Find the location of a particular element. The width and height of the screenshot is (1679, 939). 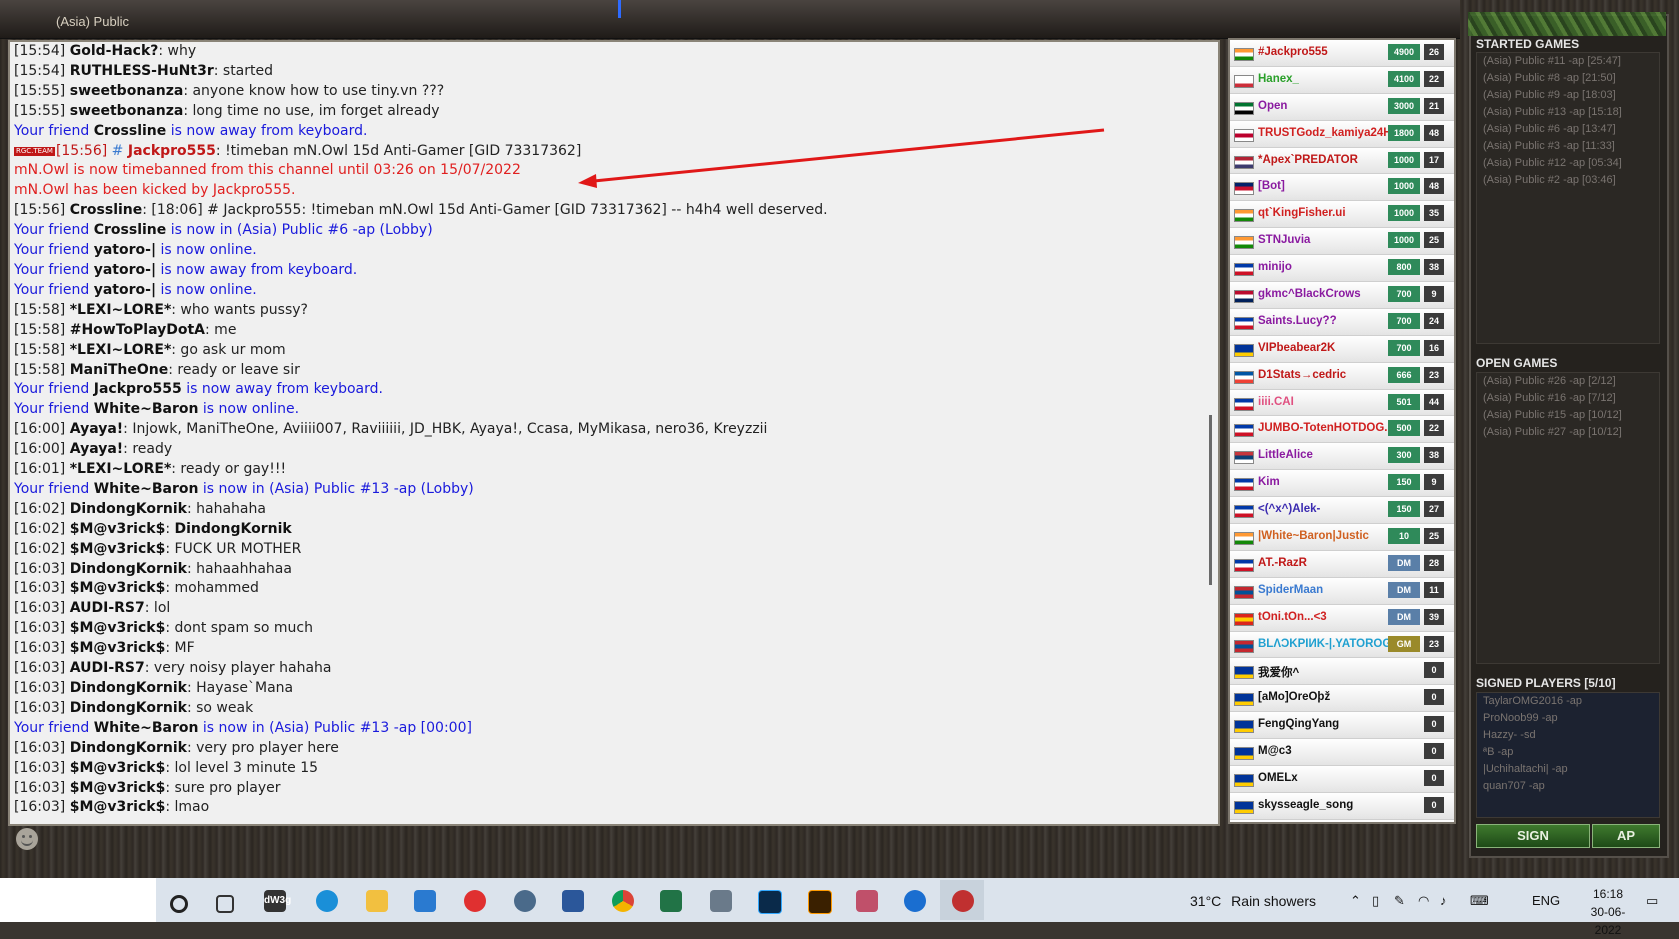

user-list-item: STNJuvia100025 is located at coordinates (1342, 241).